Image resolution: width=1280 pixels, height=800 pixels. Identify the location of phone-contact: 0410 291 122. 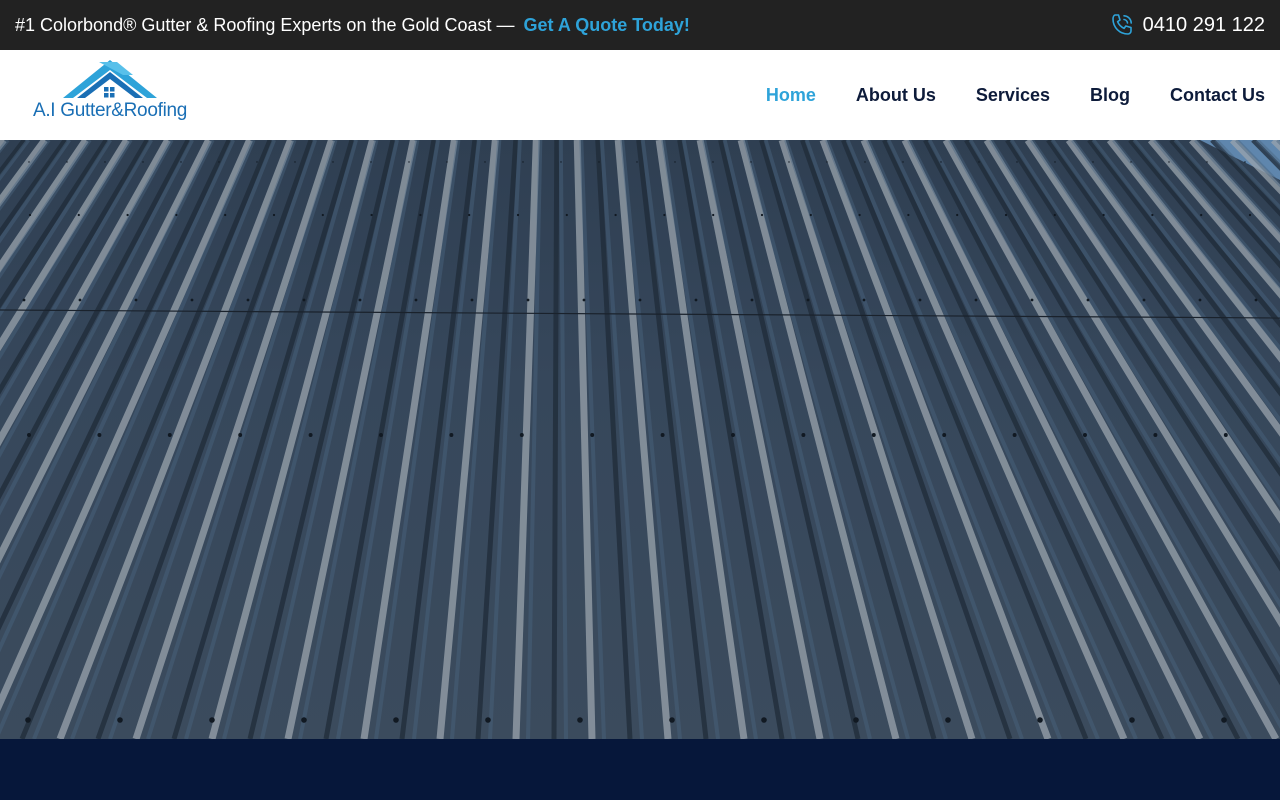
(1187, 25).